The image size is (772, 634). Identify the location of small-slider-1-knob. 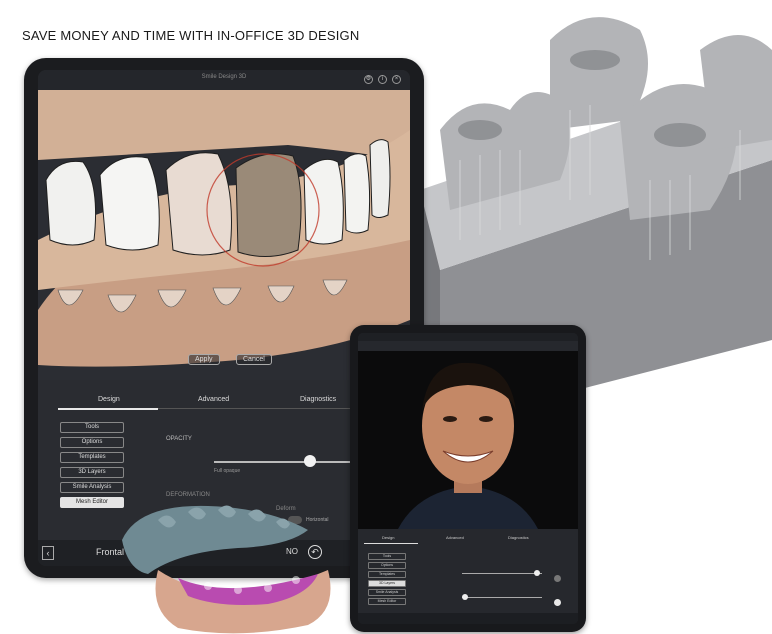
(537, 573).